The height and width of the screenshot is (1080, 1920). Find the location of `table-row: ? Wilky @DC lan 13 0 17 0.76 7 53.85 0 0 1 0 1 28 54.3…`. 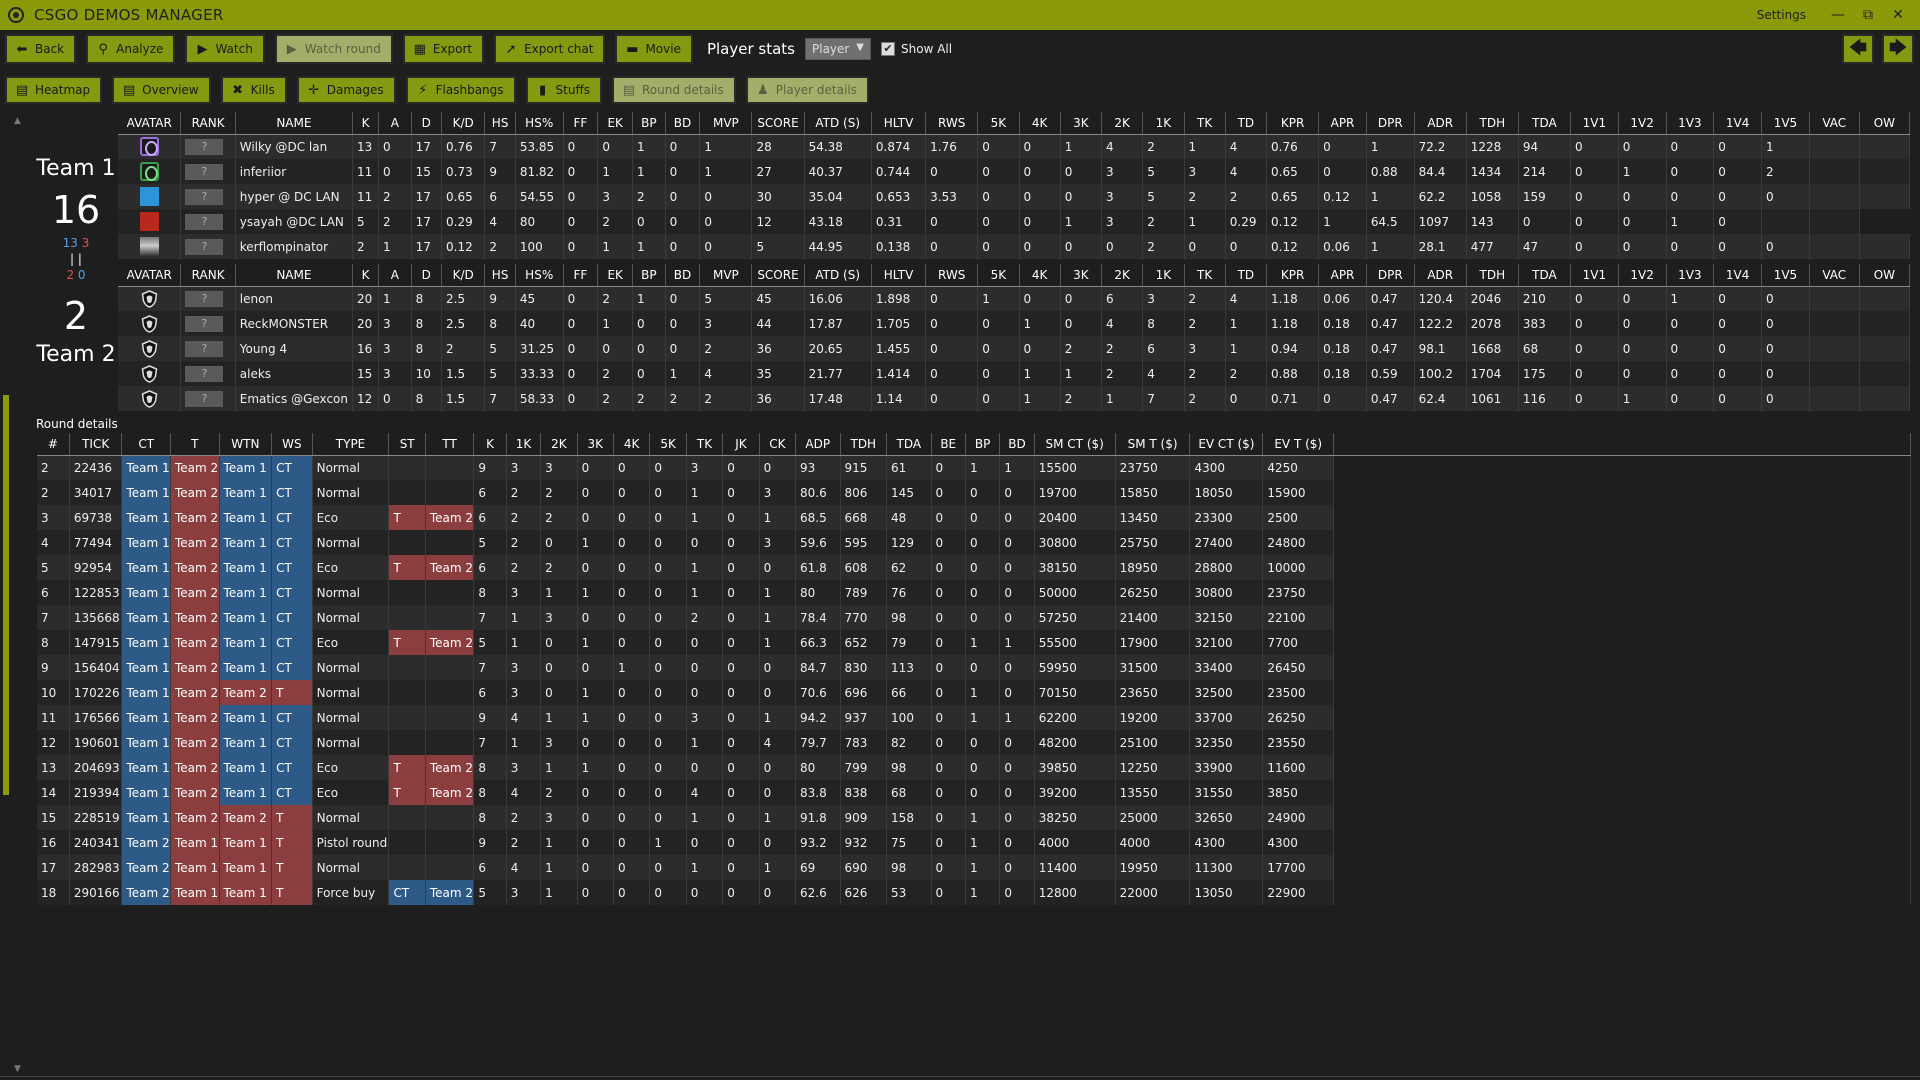

table-row: ? Wilky @DC lan 13 0 17 0.76 7 53.85 0 0 1 0 1 28 54.3… is located at coordinates (1014, 146).